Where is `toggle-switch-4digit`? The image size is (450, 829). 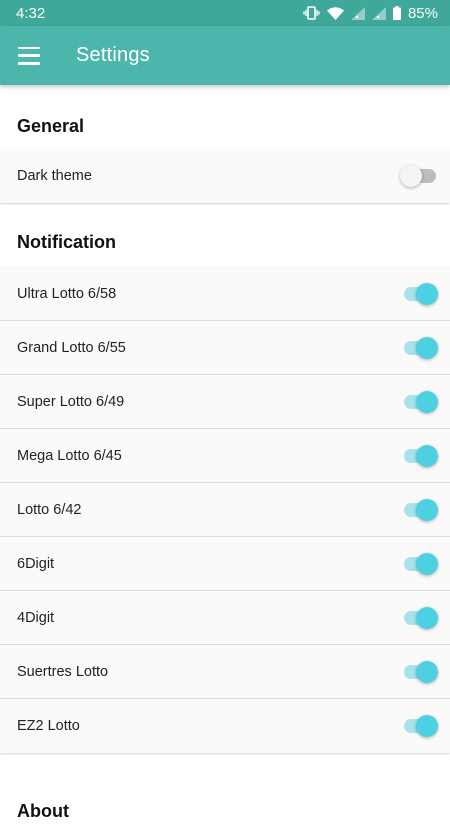
toggle-switch-4digit is located at coordinates (420, 618).